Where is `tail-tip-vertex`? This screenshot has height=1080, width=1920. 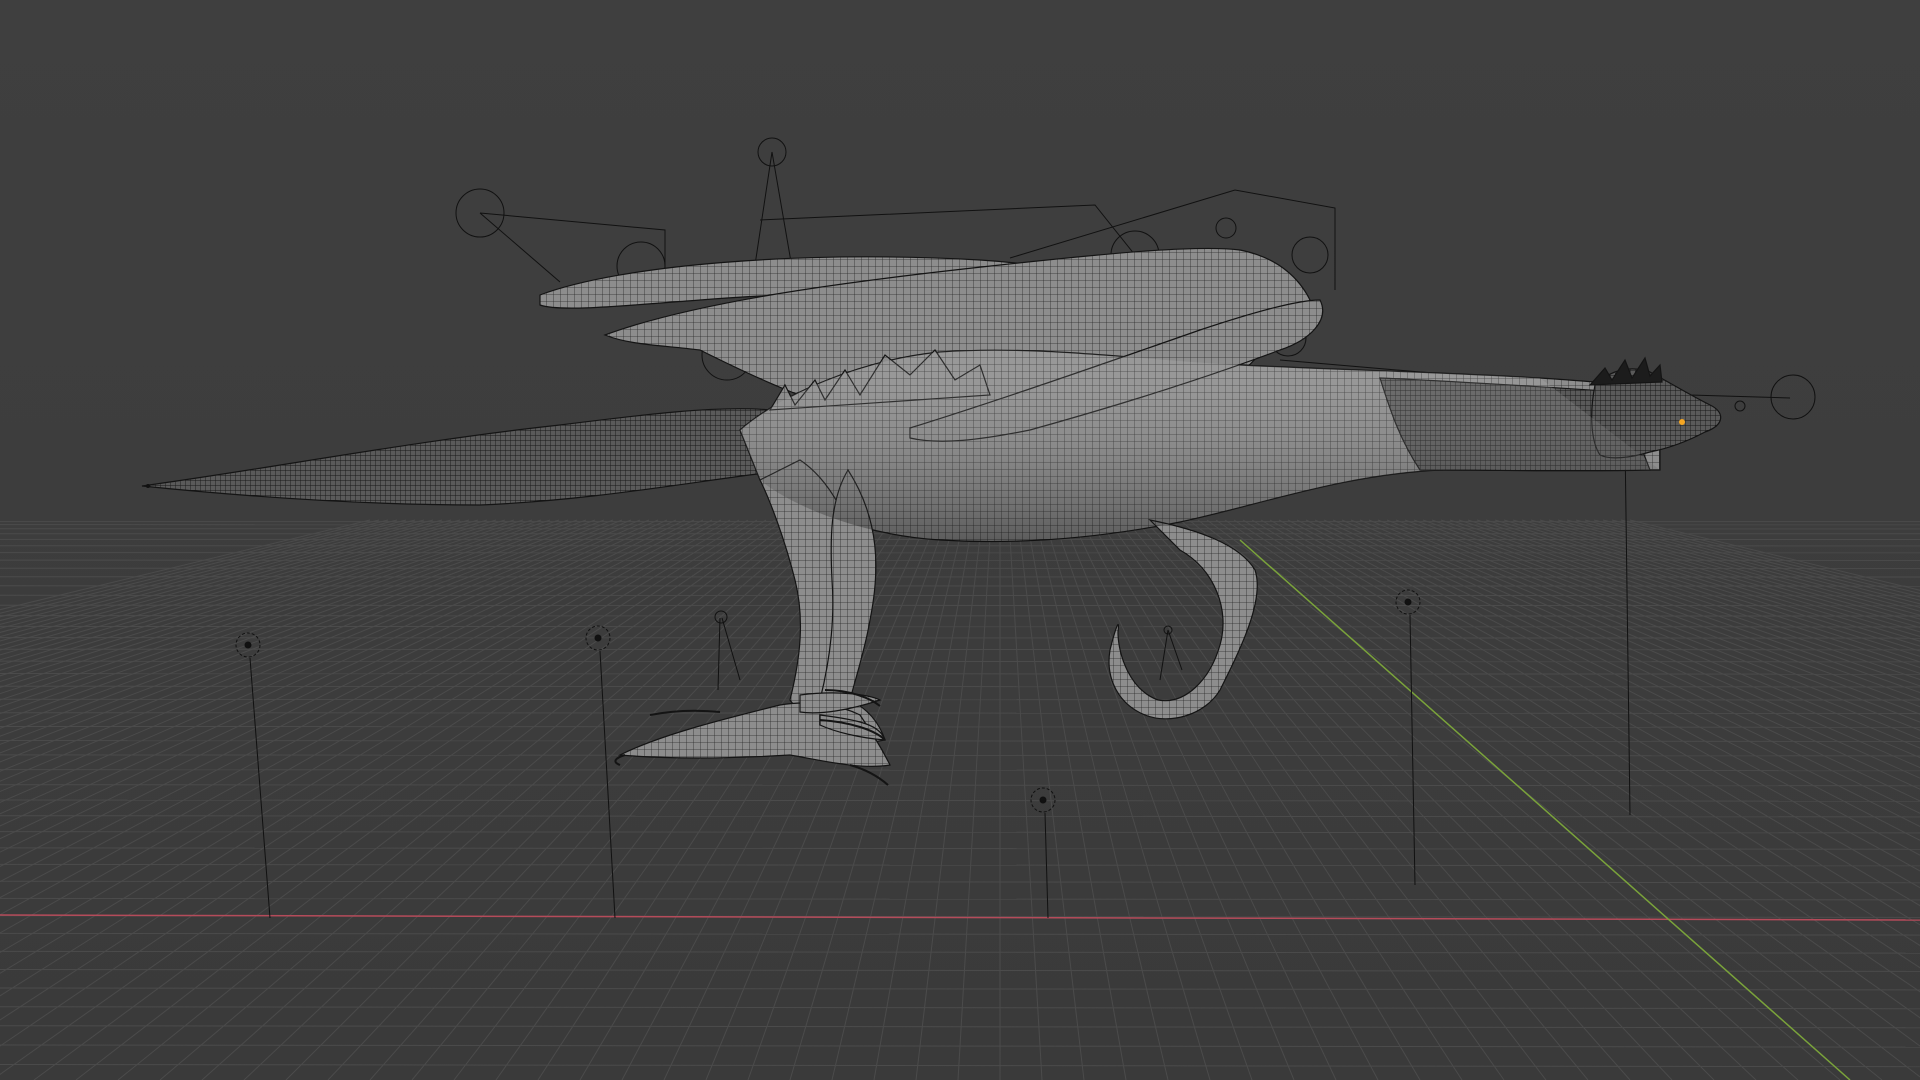
tail-tip-vertex is located at coordinates (148, 486).